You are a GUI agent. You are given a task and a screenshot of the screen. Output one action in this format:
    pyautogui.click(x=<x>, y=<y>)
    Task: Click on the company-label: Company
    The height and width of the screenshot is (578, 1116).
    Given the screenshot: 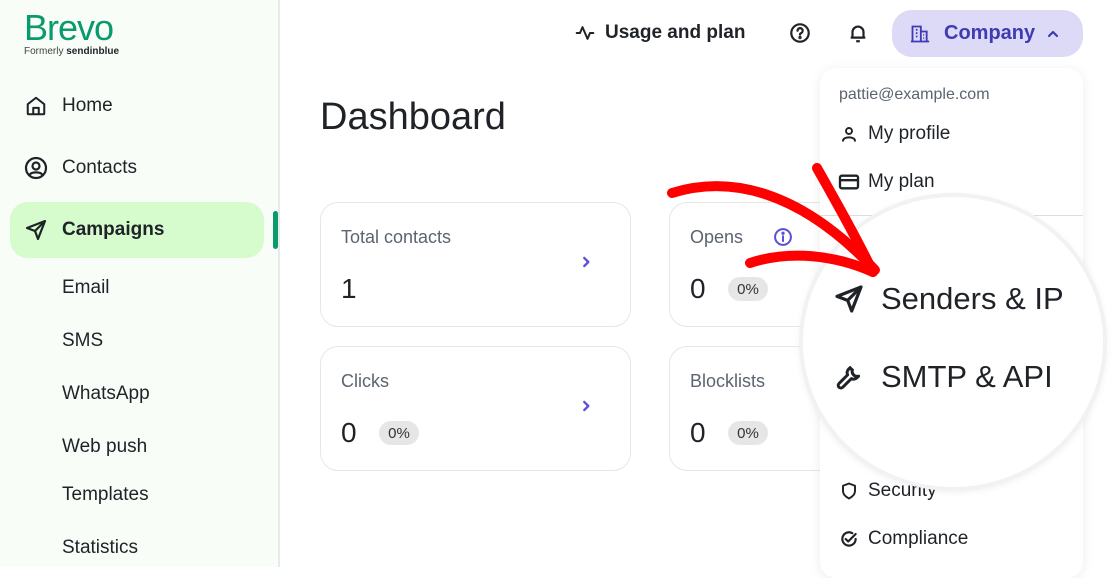 What is the action you would take?
    pyautogui.click(x=990, y=33)
    